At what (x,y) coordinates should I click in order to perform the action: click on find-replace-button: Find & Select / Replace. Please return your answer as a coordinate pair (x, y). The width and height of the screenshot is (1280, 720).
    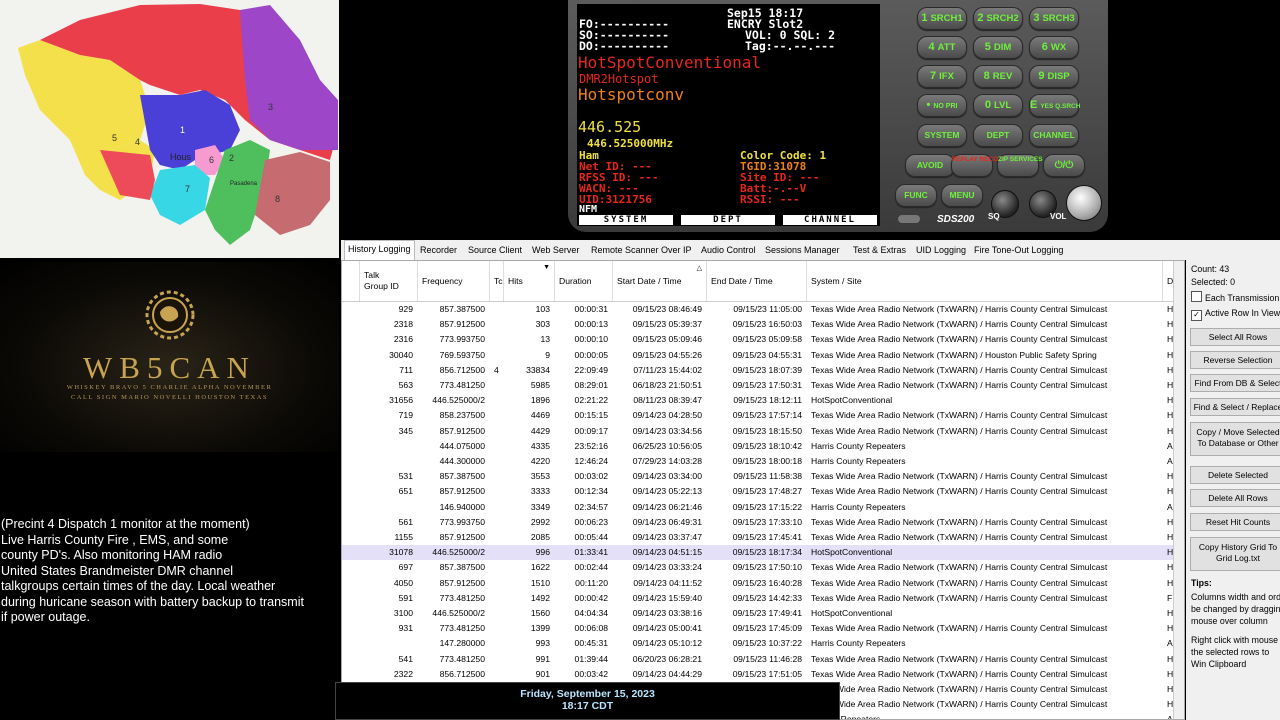
    Looking at the image, I should click on (1235, 407).